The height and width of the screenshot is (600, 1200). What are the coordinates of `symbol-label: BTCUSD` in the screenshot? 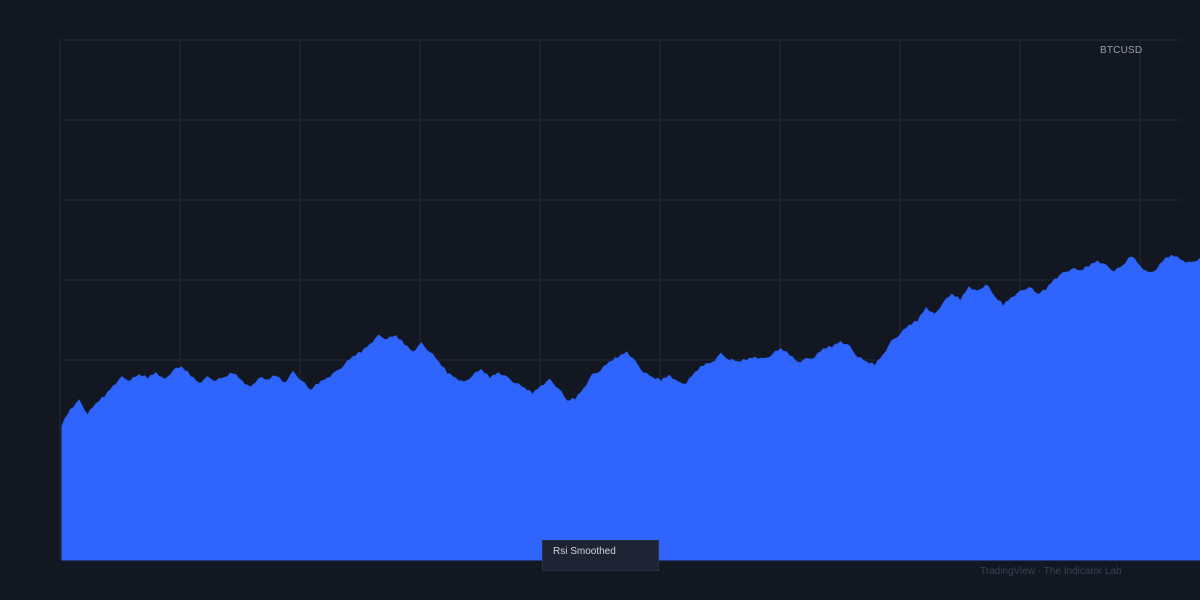 It's located at (1121, 50).